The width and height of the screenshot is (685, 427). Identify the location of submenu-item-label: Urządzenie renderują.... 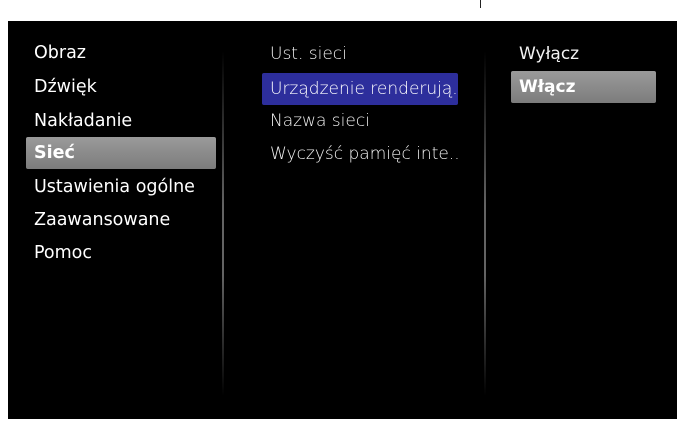
(364, 89).